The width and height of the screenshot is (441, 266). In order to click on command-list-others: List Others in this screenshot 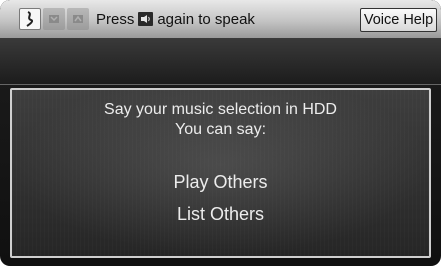, I will do `click(220, 214)`.